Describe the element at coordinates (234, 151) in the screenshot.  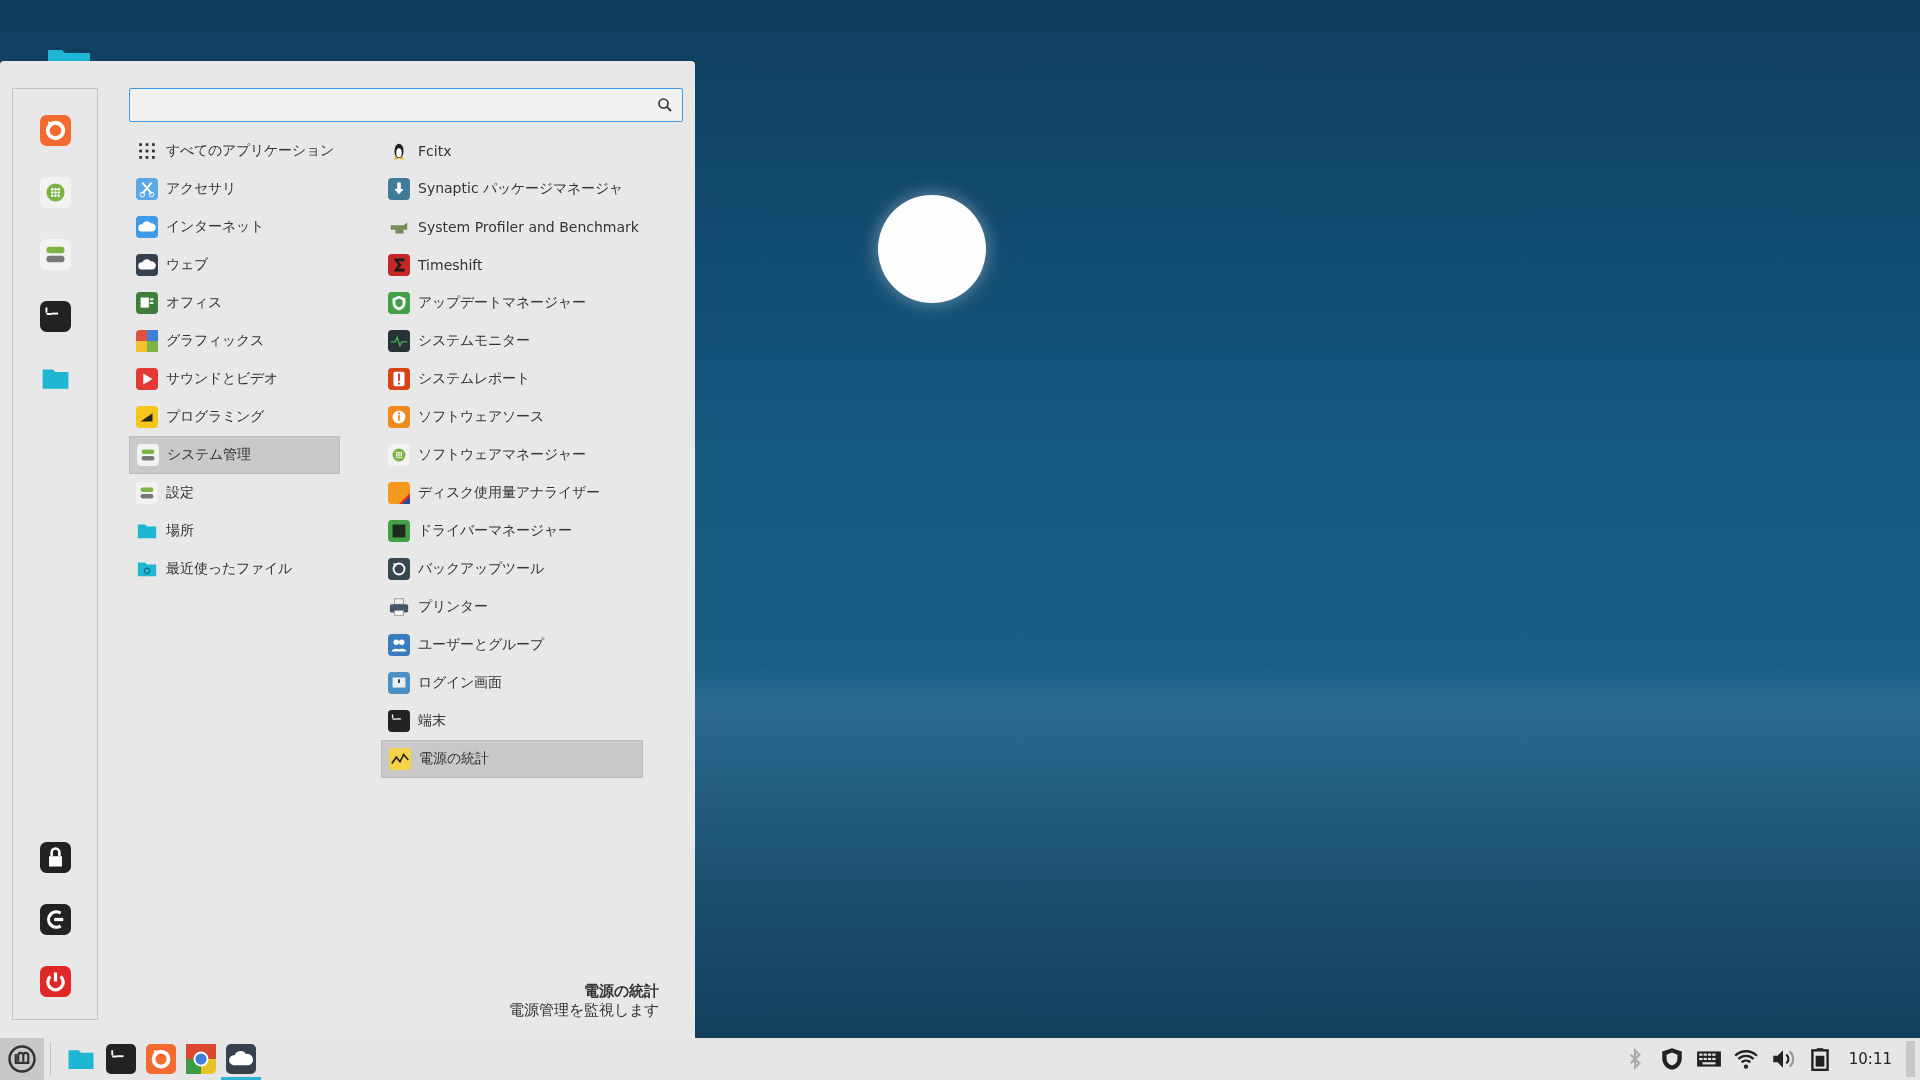
I see `category-item: すべてのアプリケーション` at that location.